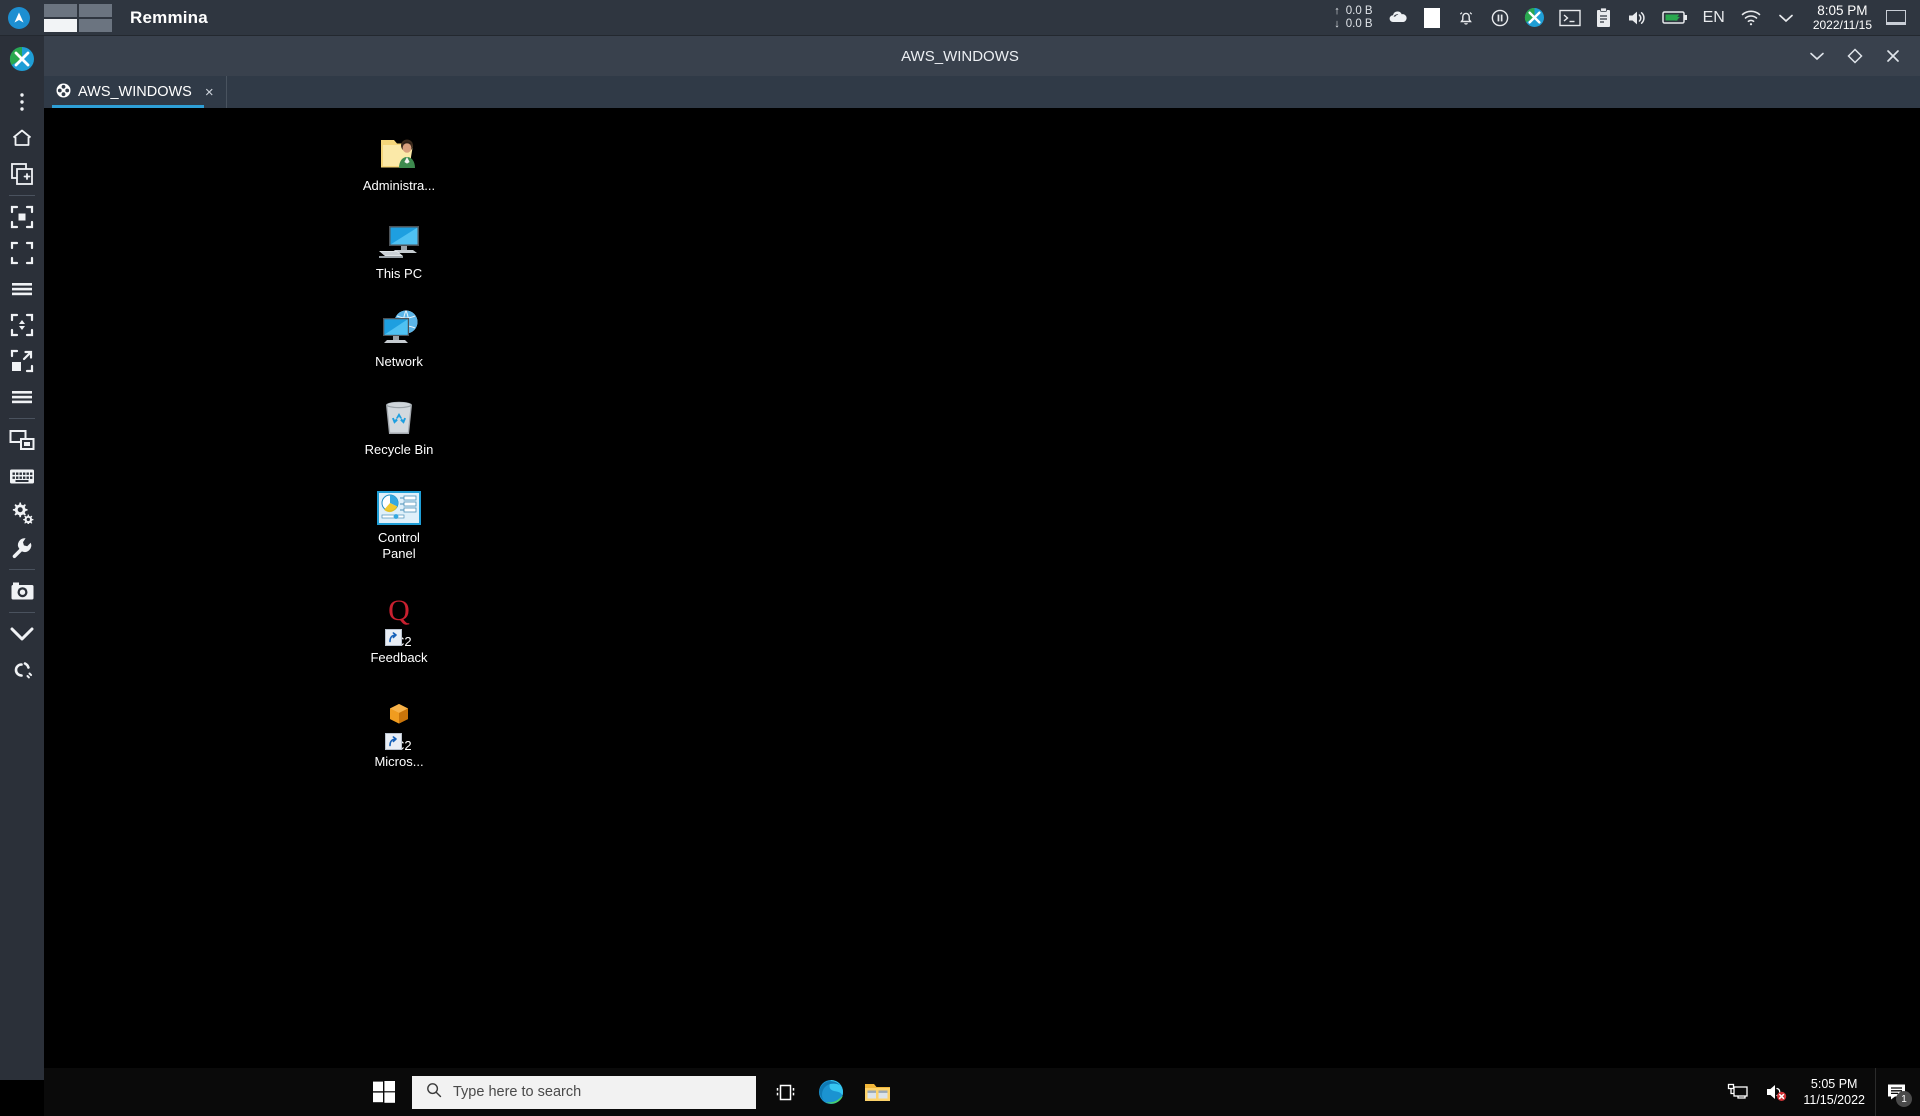 Image resolution: width=1920 pixels, height=1116 pixels. I want to click on os-system-tray: ↑ ↓ 0.0 B 0.0 B EN 8:05 PM 2022/11/15, so click(1623, 18).